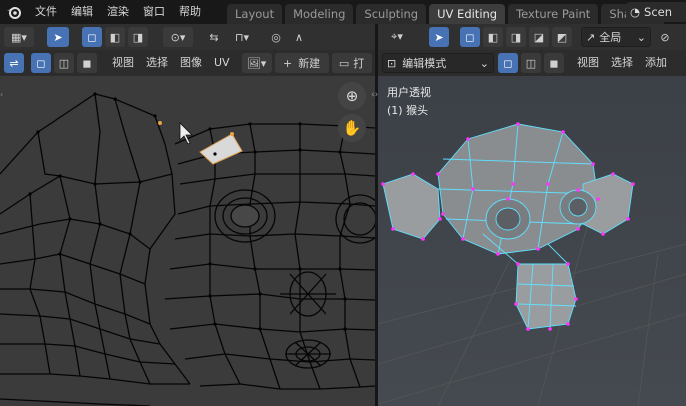 The image size is (686, 406). What do you see at coordinates (397, 37) in the screenshot?
I see `editor-type-3d-icon: ⌖▾` at bounding box center [397, 37].